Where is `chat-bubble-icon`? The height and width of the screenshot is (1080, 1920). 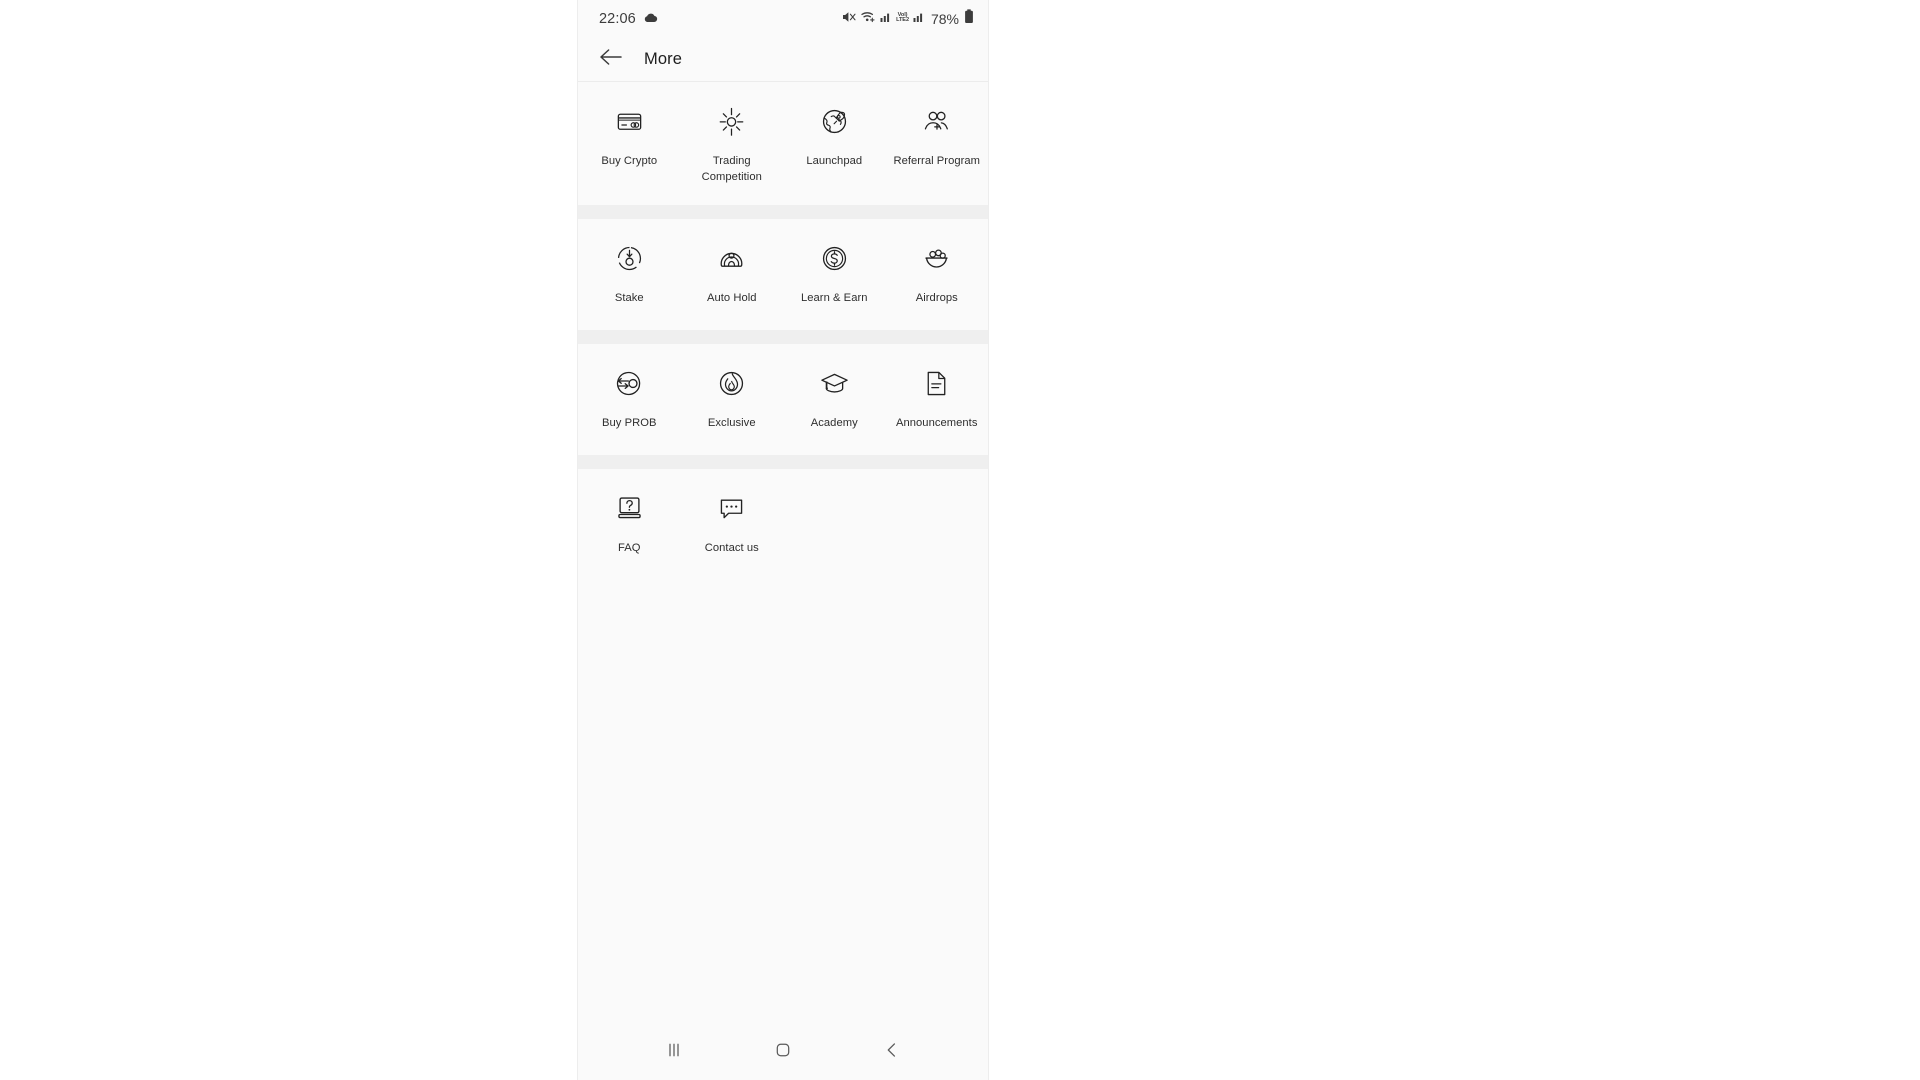
chat-bubble-icon is located at coordinates (732, 508).